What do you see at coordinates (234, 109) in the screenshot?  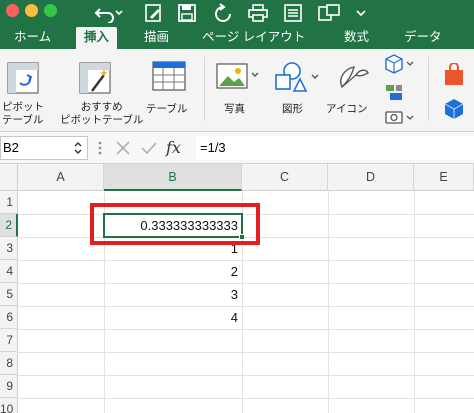 I see `picture-label: 写真` at bounding box center [234, 109].